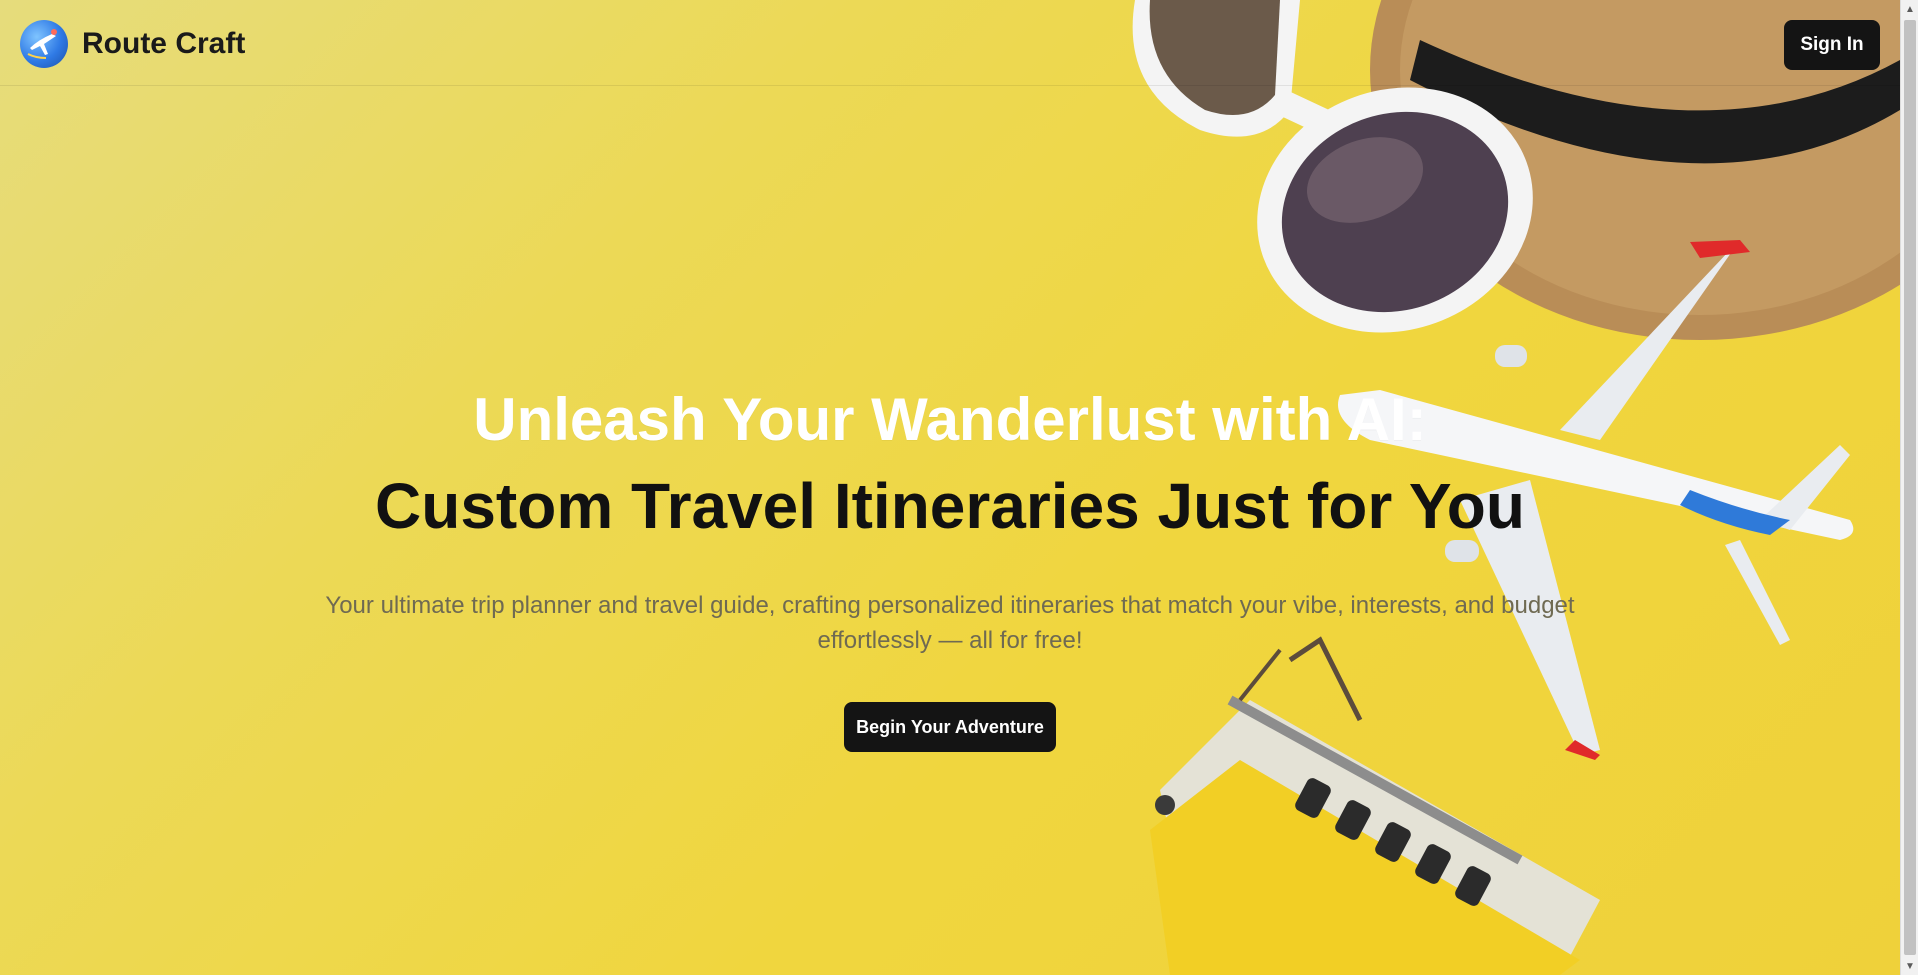  I want to click on scroll-down-arrow-icon: ▼, so click(1909, 966).